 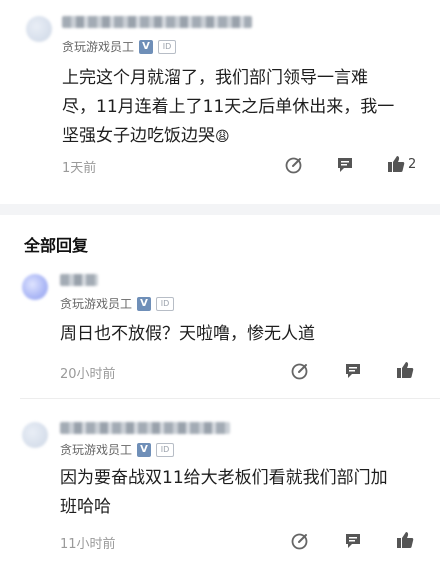 What do you see at coordinates (220, 209) in the screenshot?
I see `section-separator` at bounding box center [220, 209].